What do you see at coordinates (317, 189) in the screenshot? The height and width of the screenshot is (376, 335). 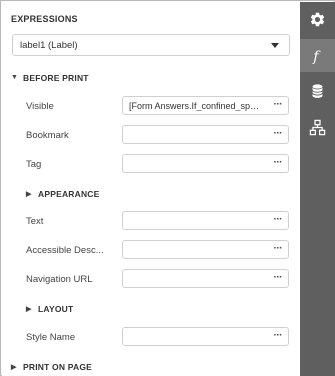 I see `side-toolbar: f` at bounding box center [317, 189].